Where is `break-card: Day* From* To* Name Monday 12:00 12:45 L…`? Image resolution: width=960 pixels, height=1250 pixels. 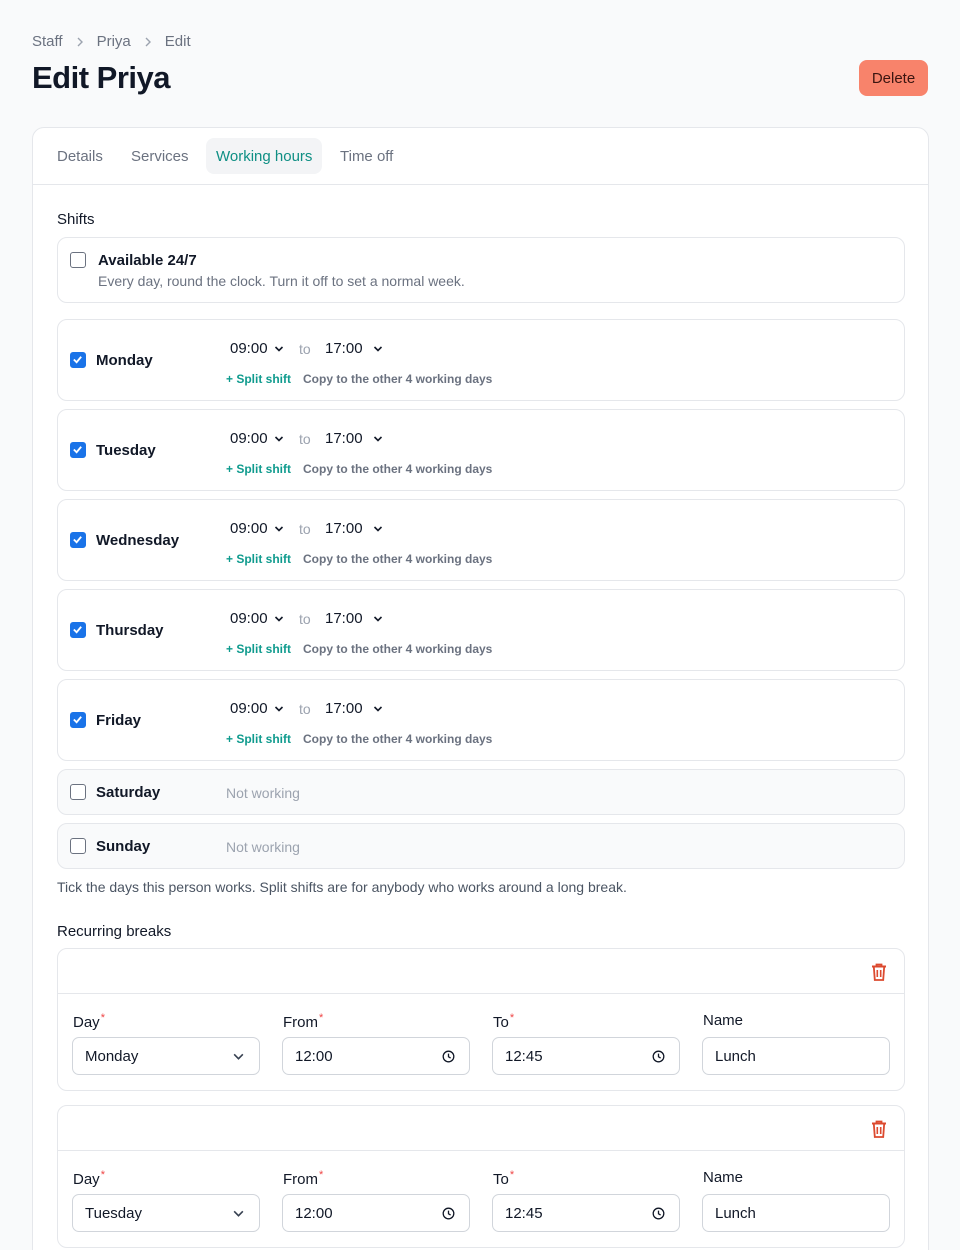 break-card: Day* From* To* Name Monday 12:00 12:45 L… is located at coordinates (481, 1019).